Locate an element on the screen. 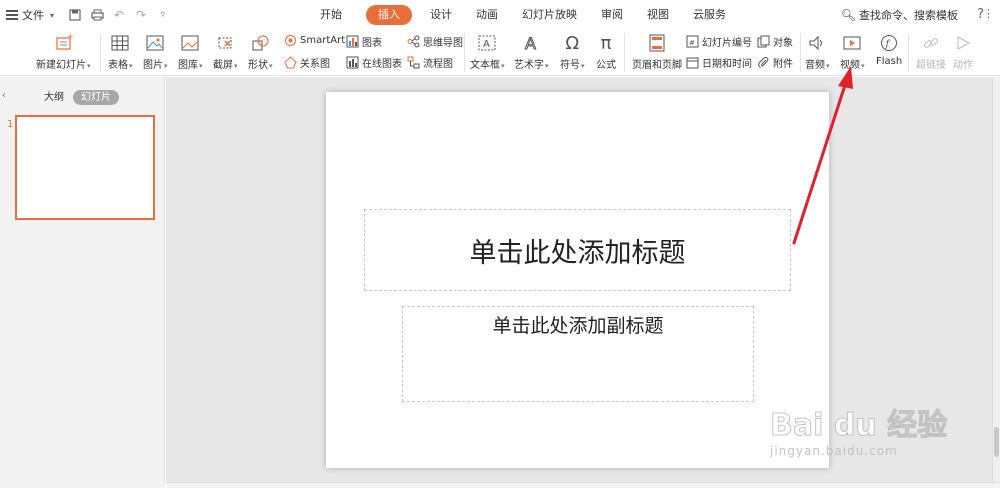 This screenshot has height=488, width=1000. flowchart-icon is located at coordinates (413, 62).